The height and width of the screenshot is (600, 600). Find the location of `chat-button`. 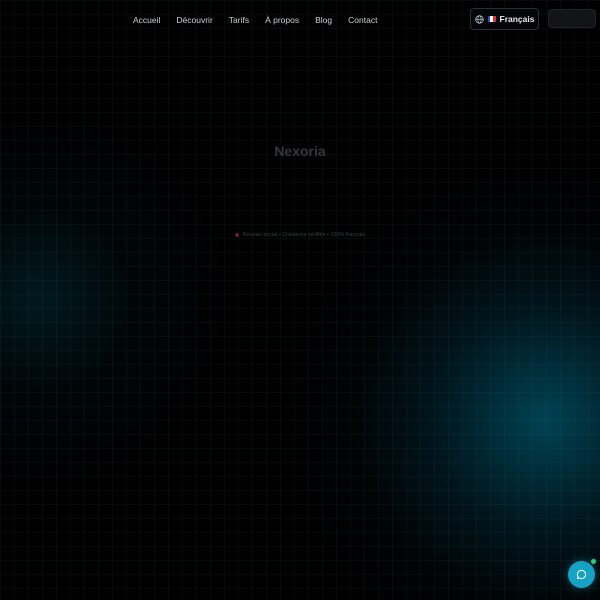

chat-button is located at coordinates (581, 574).